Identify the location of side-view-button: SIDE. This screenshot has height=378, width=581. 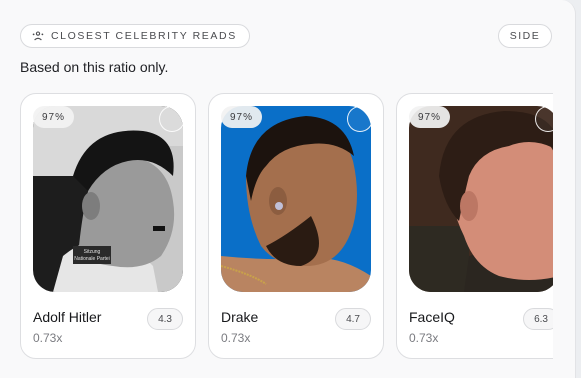
(525, 36).